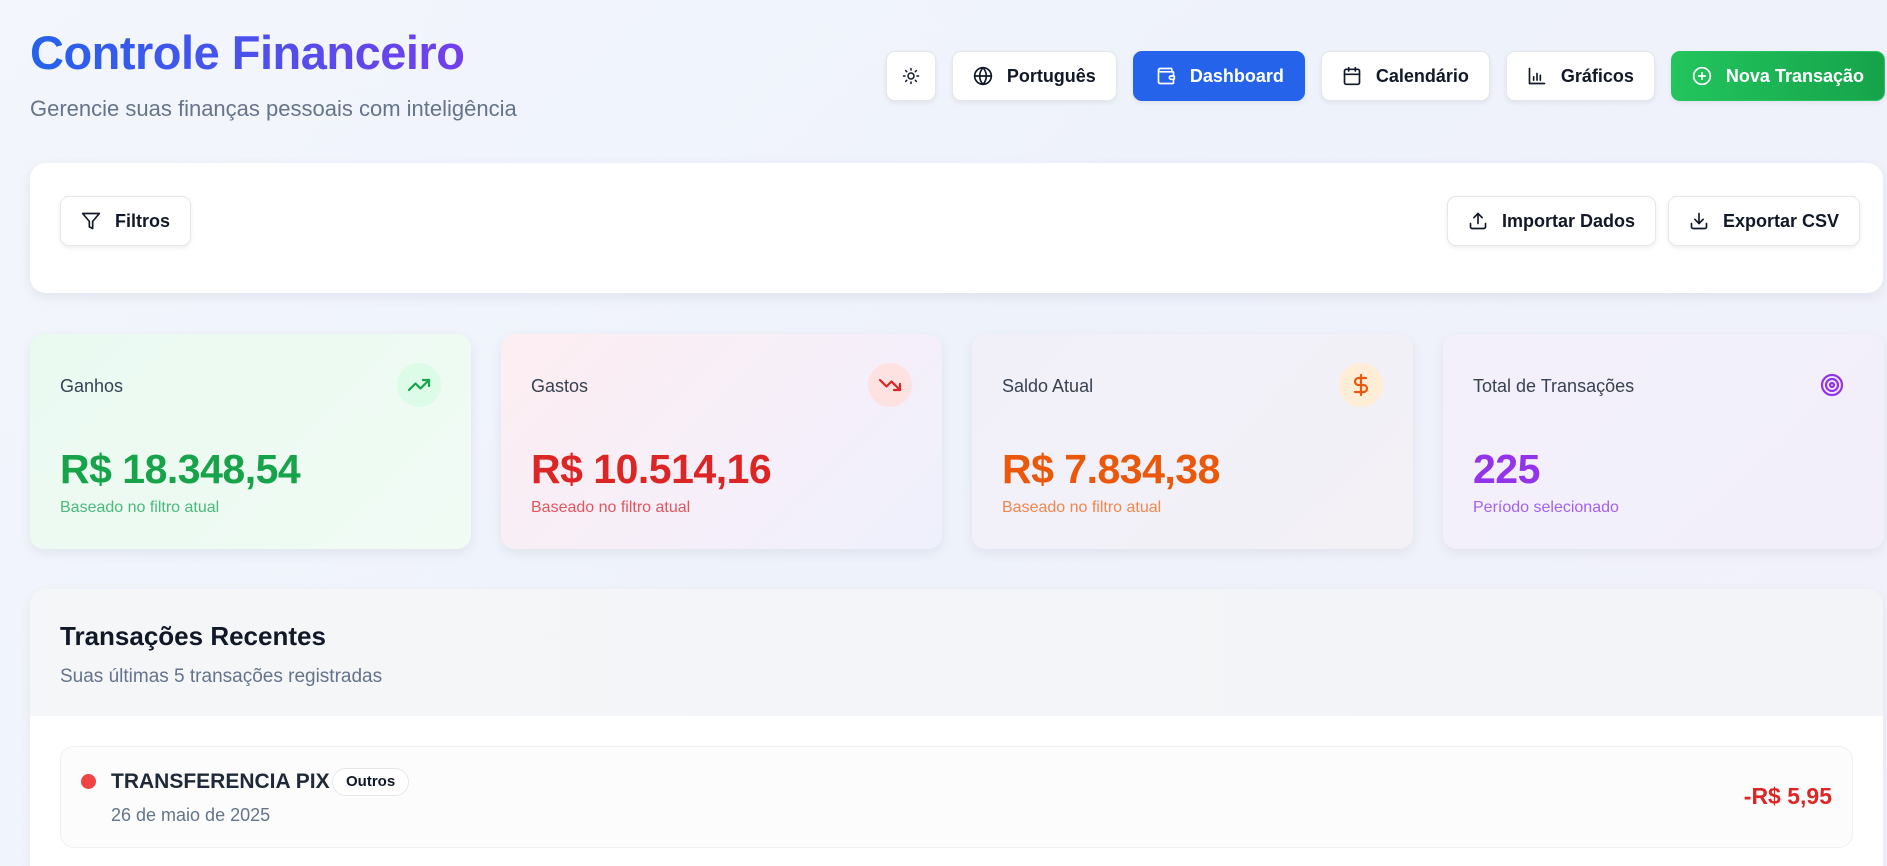 This screenshot has width=1887, height=866. I want to click on transaction-category-badge: Outros, so click(371, 782).